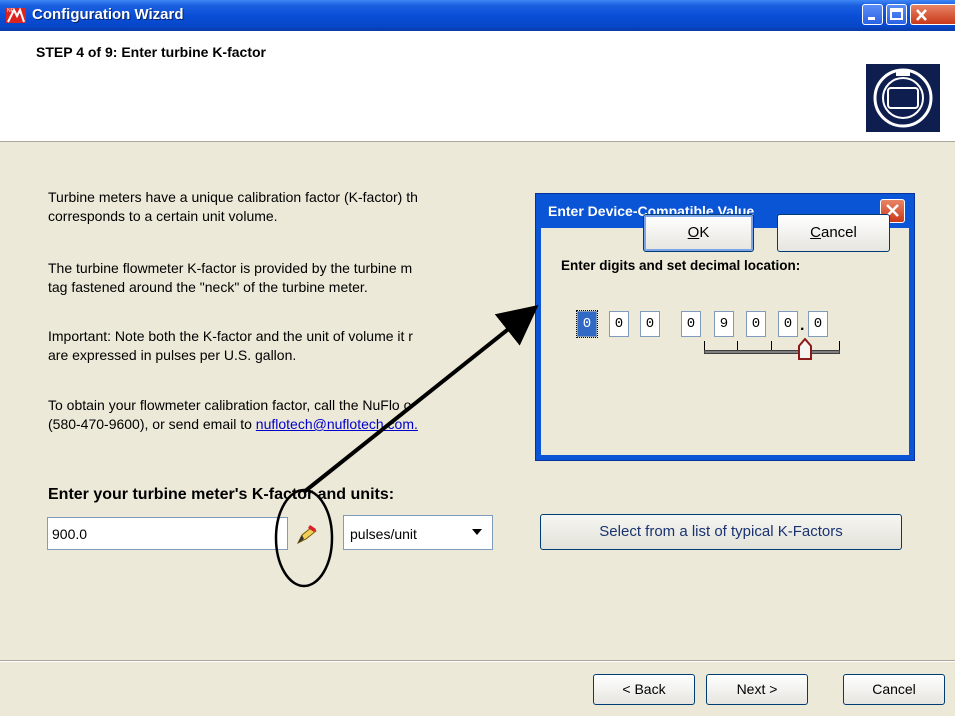 The height and width of the screenshot is (716, 955). I want to click on footer-divider, so click(477, 661).